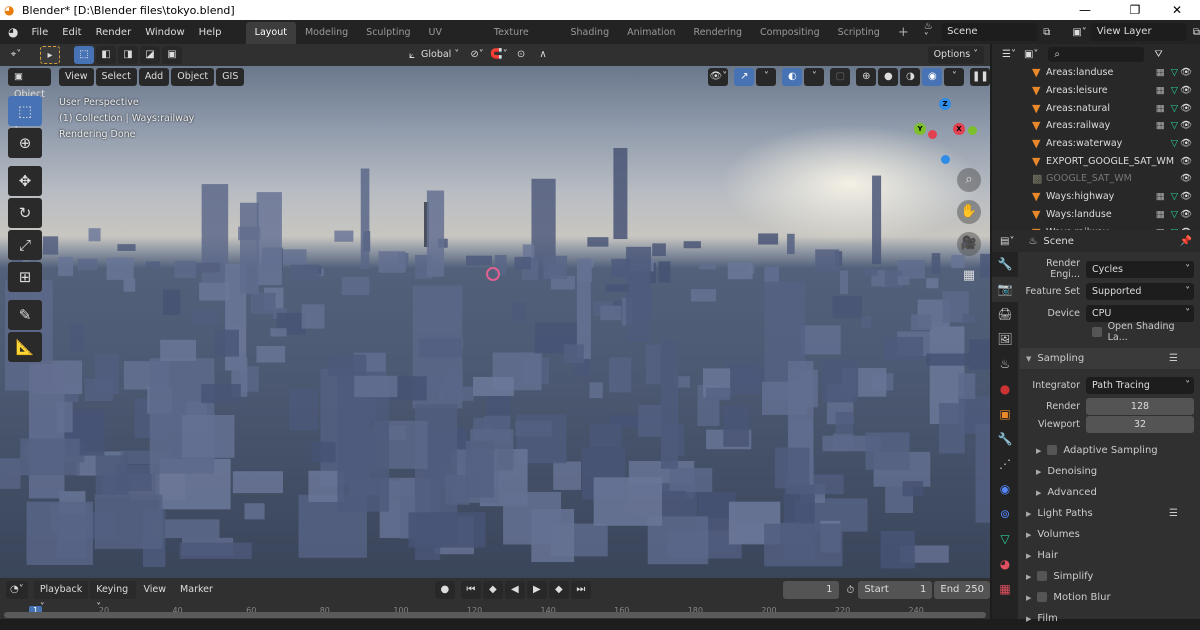 The image size is (1200, 630). I want to click on outliner-item: ▼ Areas:railway ▦ ▽ 👁, so click(1096, 126).